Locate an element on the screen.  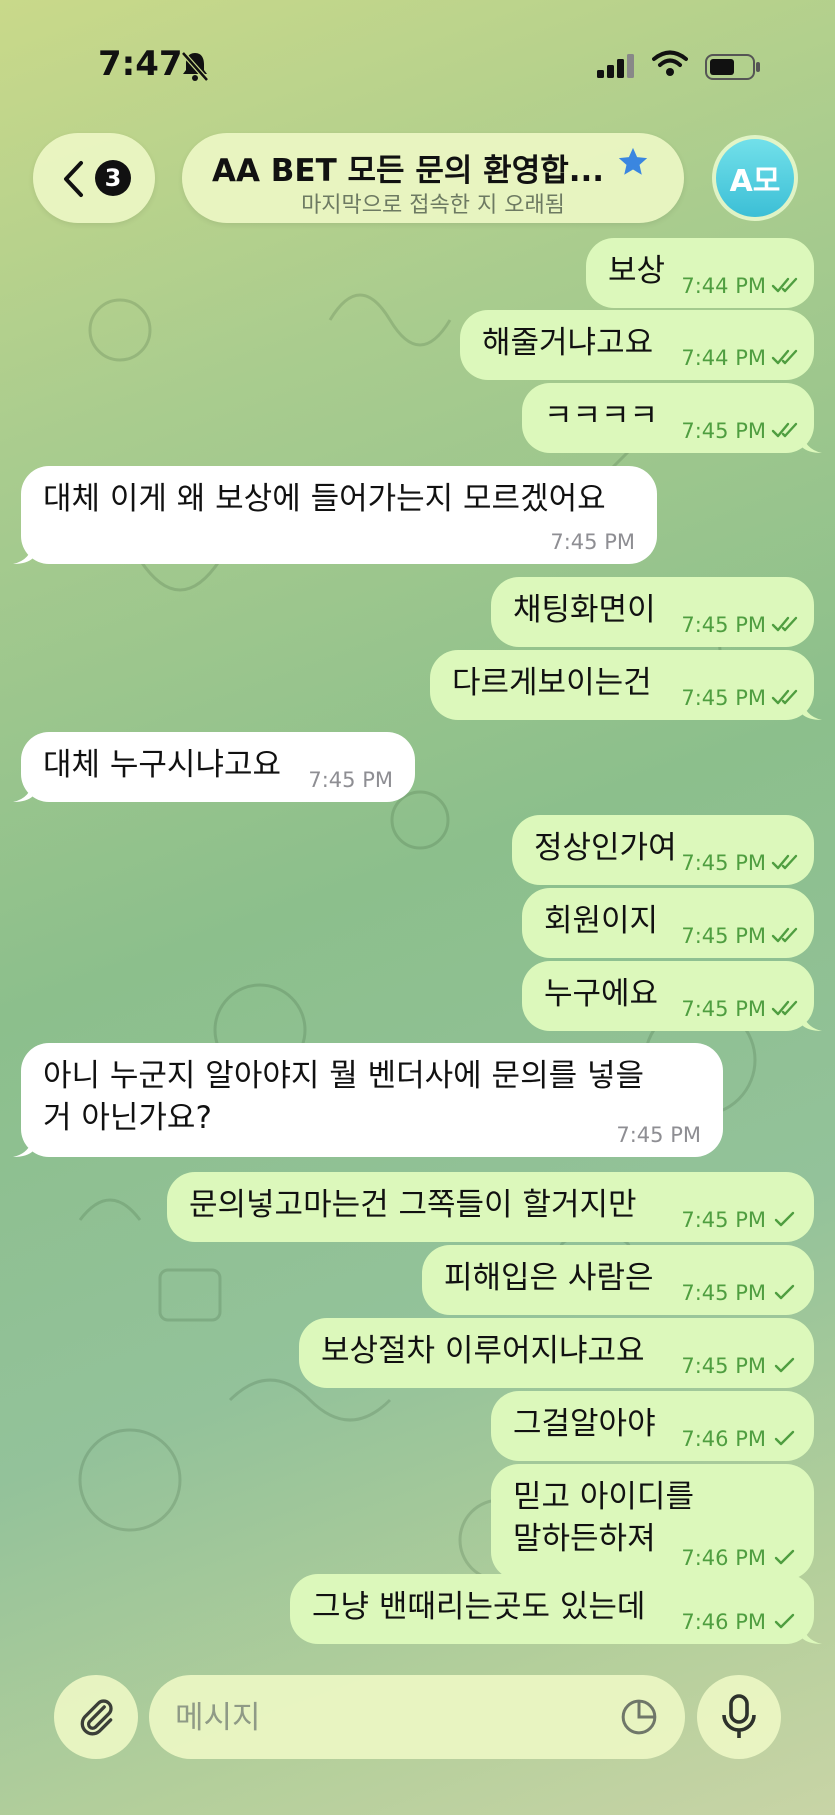
microphone-icon is located at coordinates (739, 1716).